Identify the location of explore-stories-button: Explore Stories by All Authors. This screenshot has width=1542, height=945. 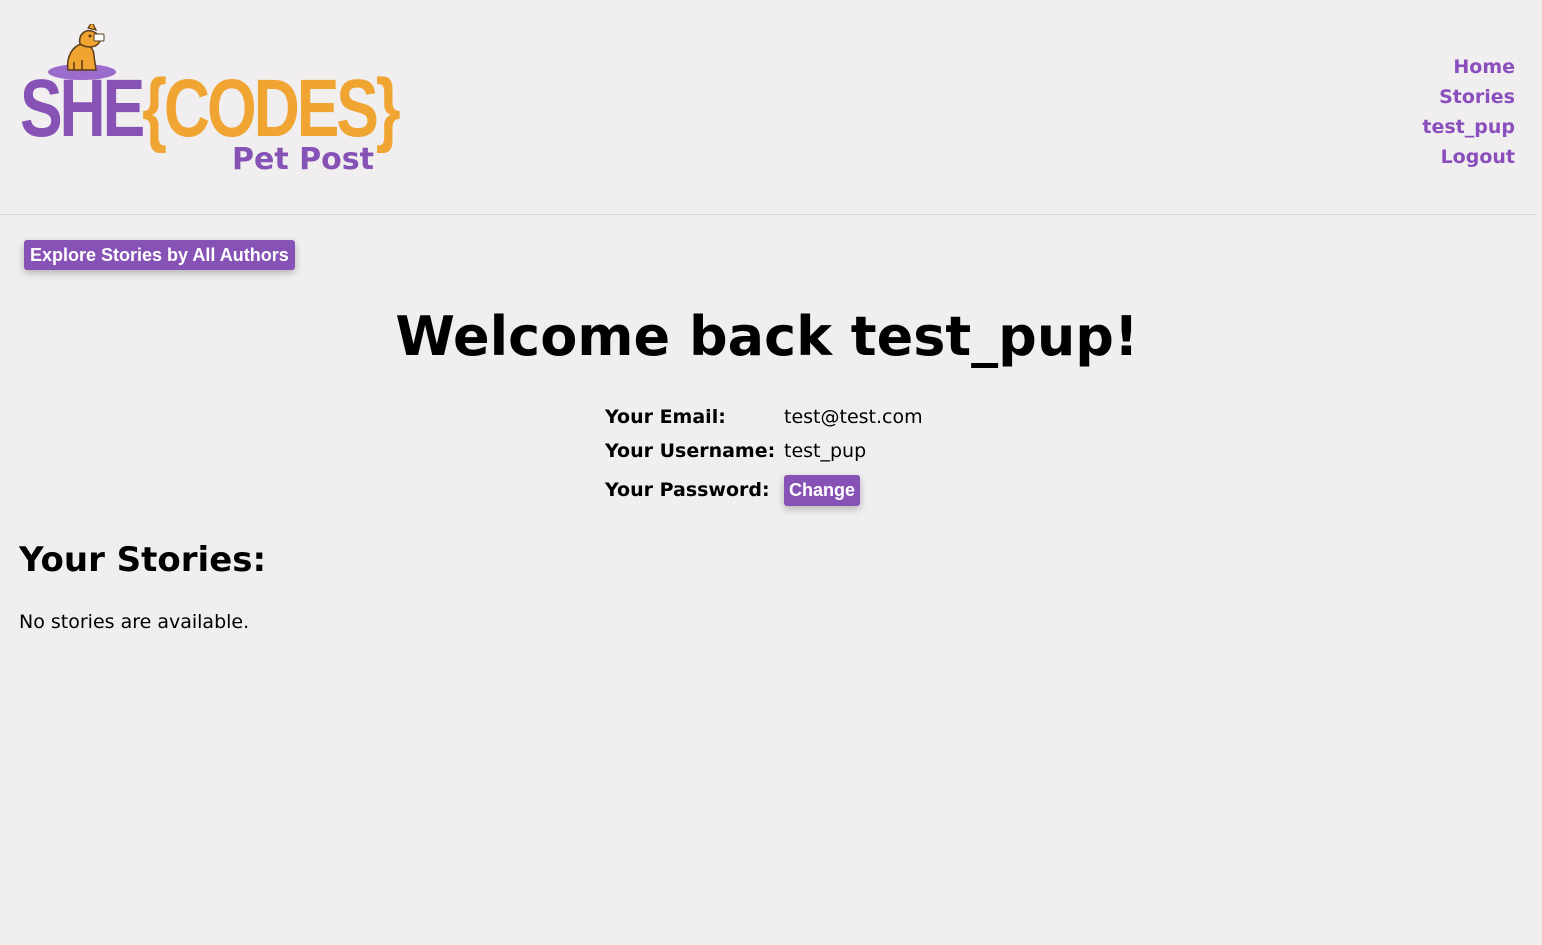
(159, 255).